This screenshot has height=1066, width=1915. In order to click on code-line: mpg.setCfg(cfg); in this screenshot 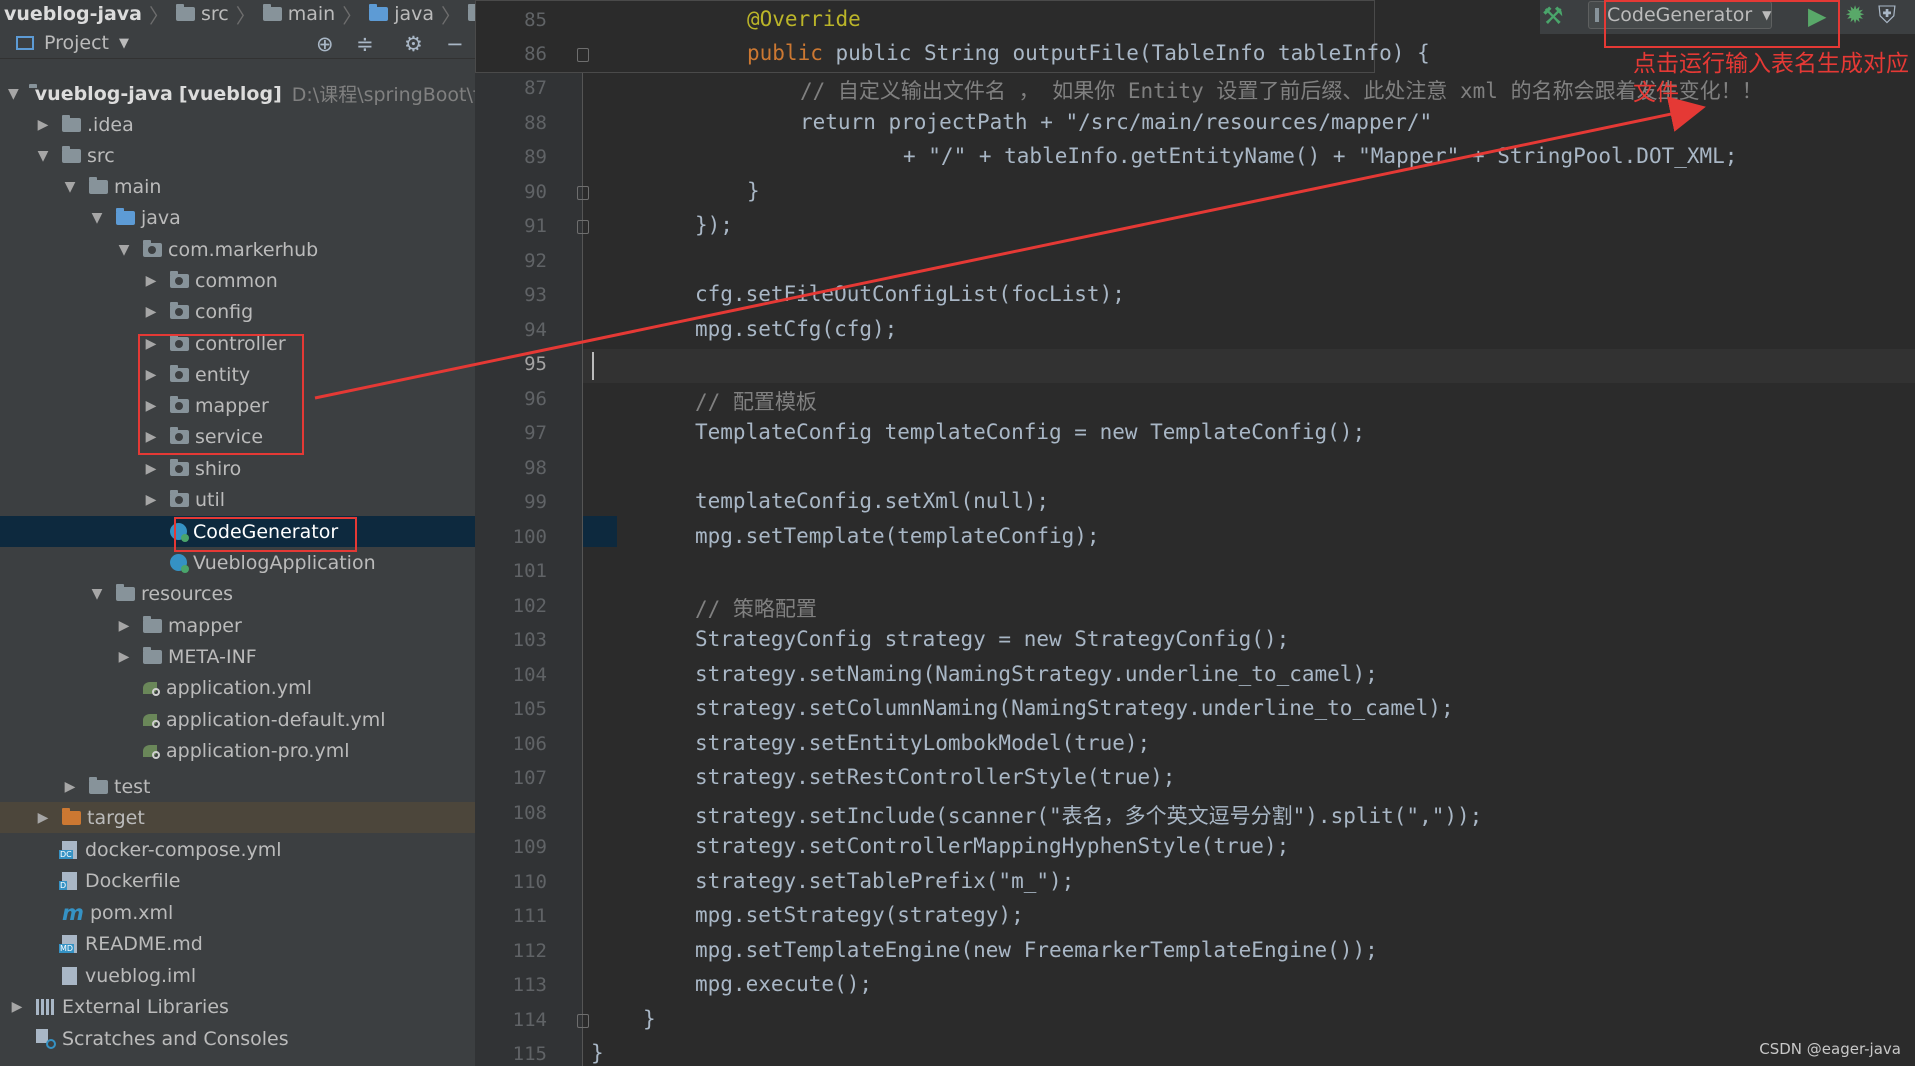, I will do `click(796, 329)`.